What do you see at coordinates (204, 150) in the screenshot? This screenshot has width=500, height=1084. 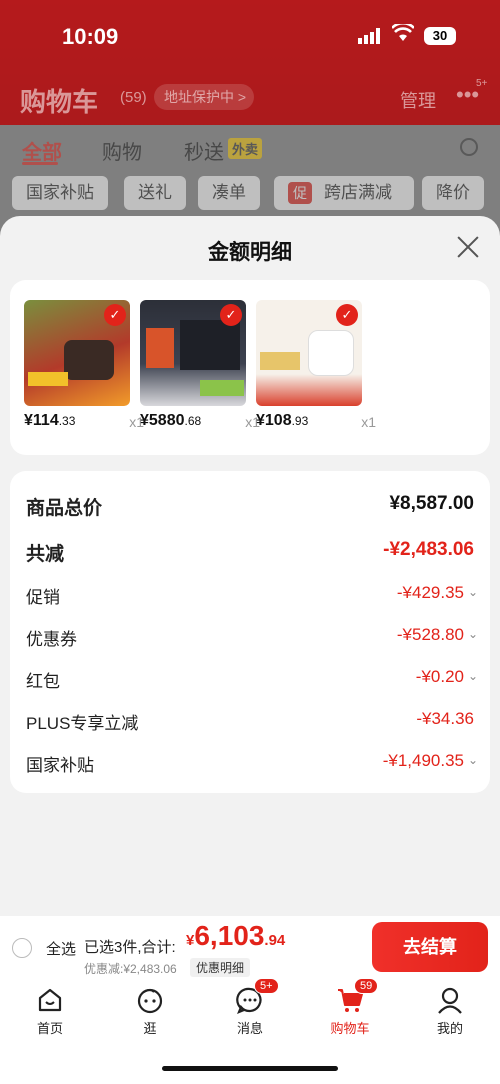 I see `tab-flash: 秒送` at bounding box center [204, 150].